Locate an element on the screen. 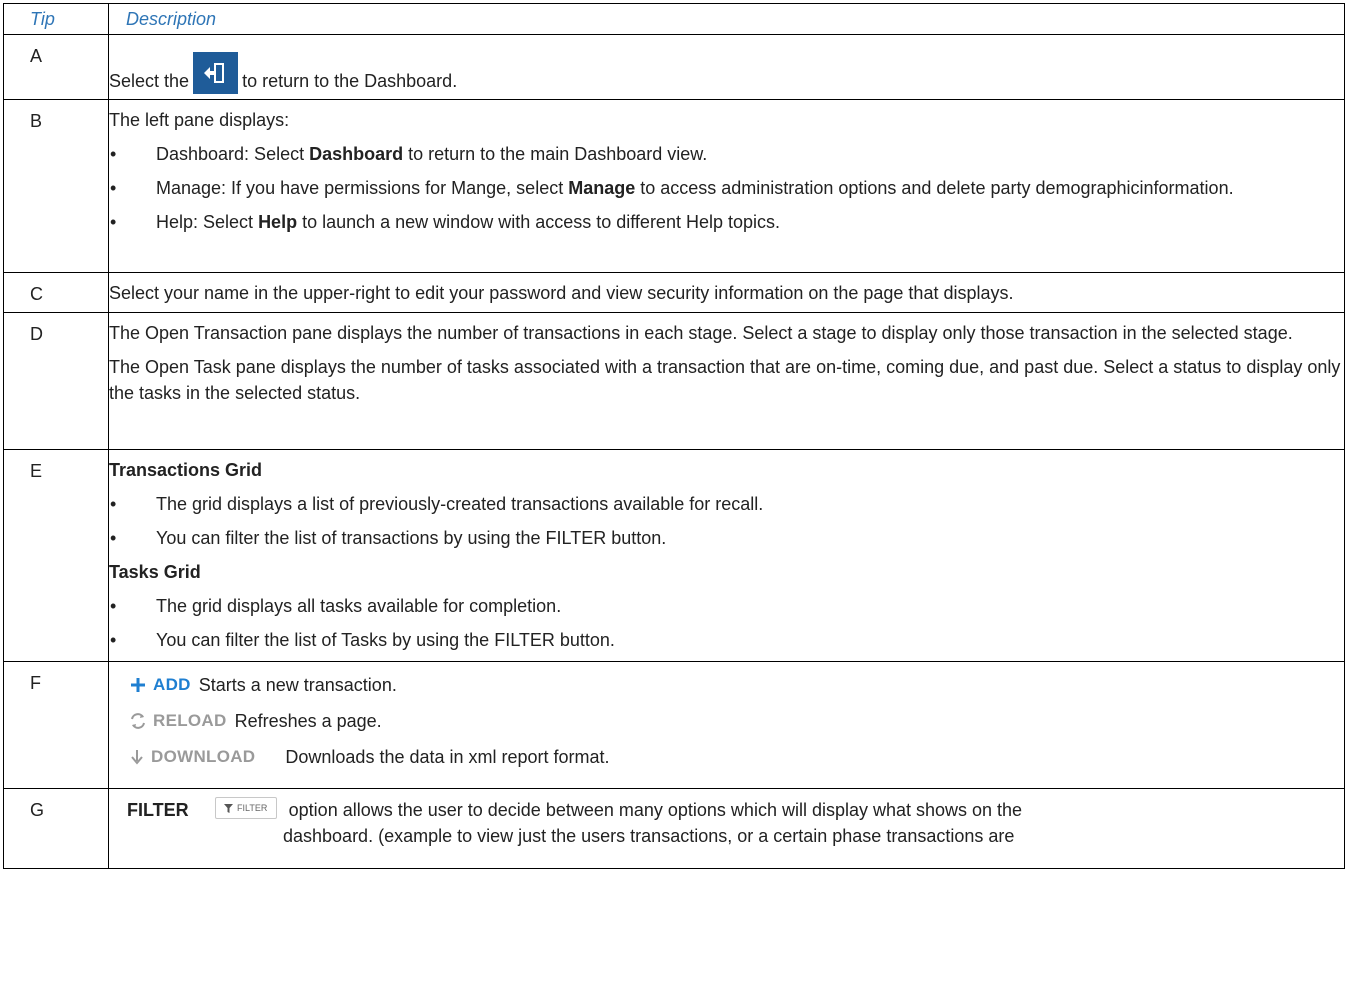 The height and width of the screenshot is (983, 1347). table-row: A Select the to return to the Dashboard. is located at coordinates (674, 67).